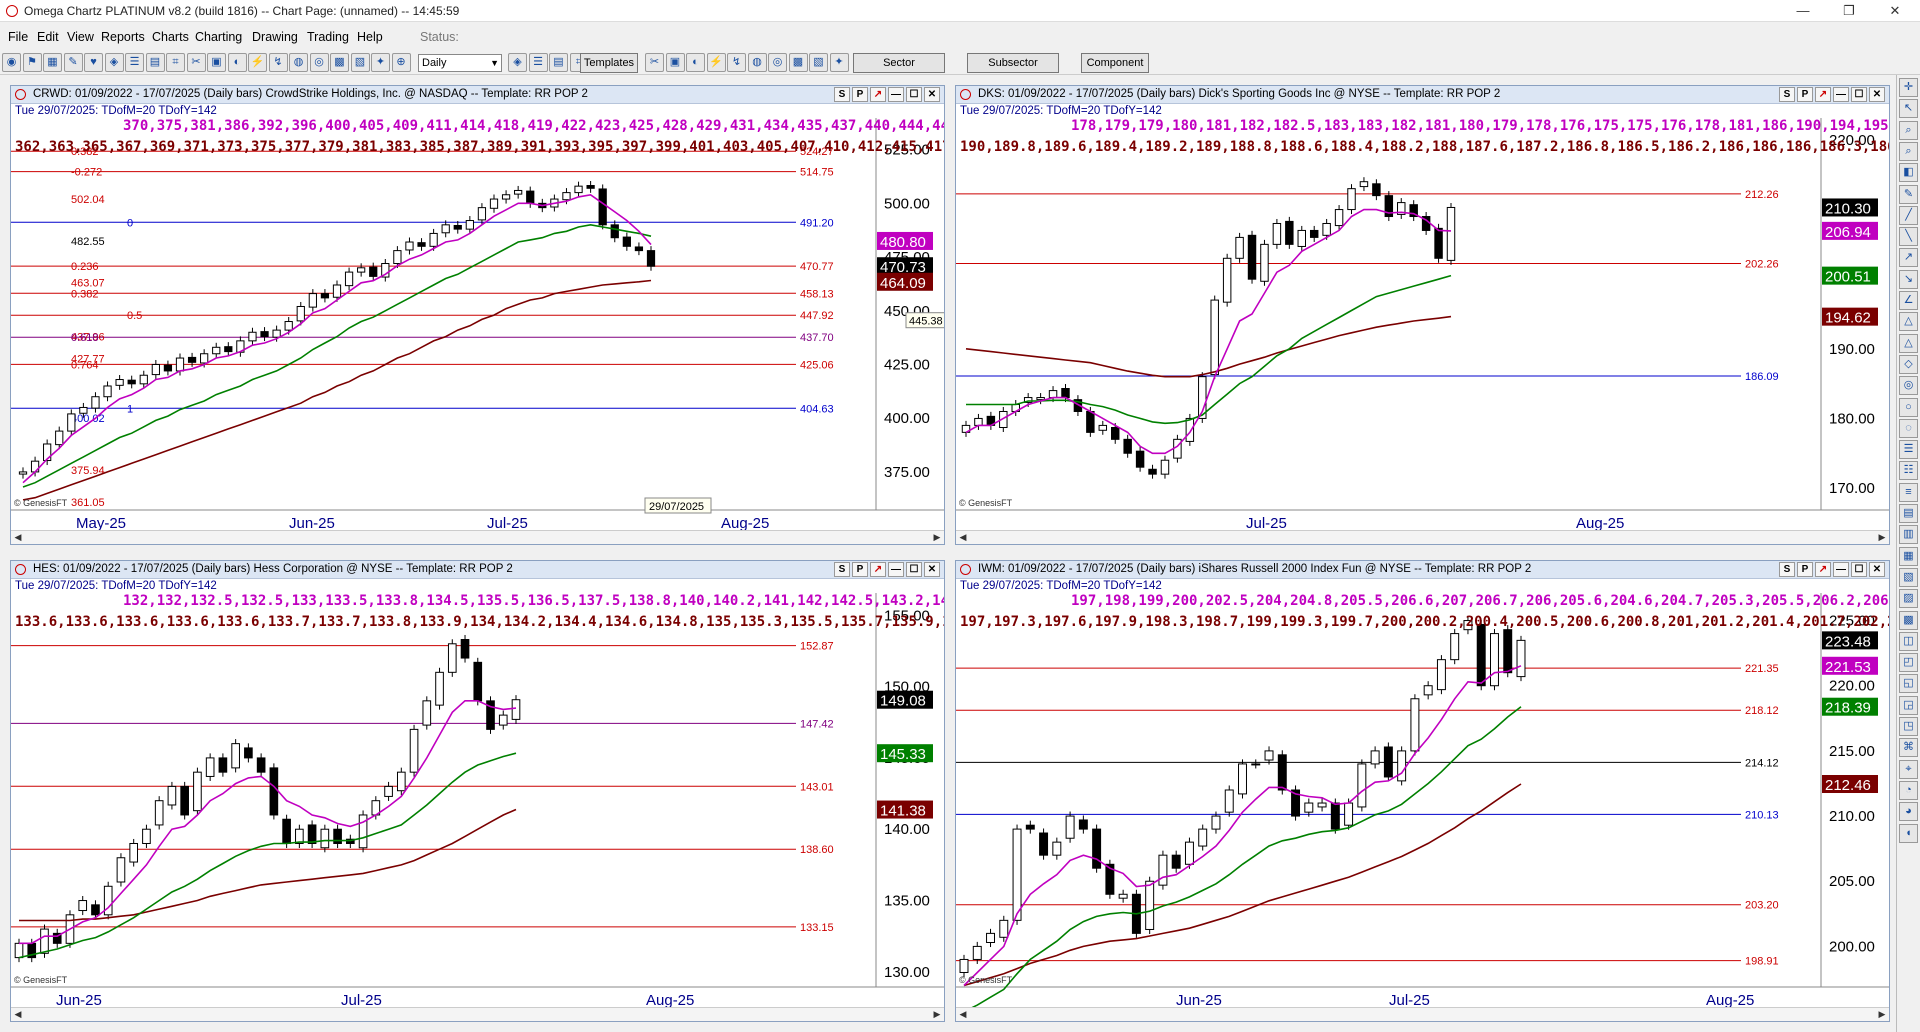  Describe the element at coordinates (370, 37) in the screenshot. I see `menu-help: Help` at that location.